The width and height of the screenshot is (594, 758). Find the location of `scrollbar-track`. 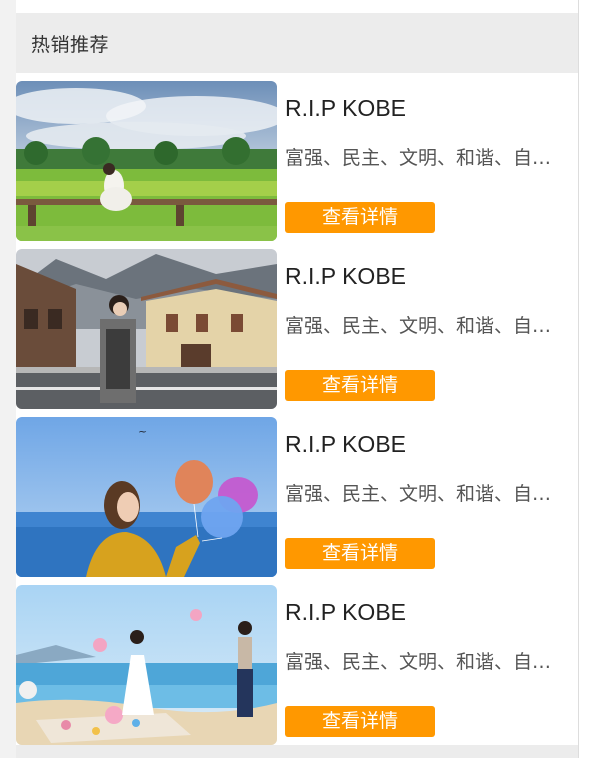

scrollbar-track is located at coordinates (586, 379).